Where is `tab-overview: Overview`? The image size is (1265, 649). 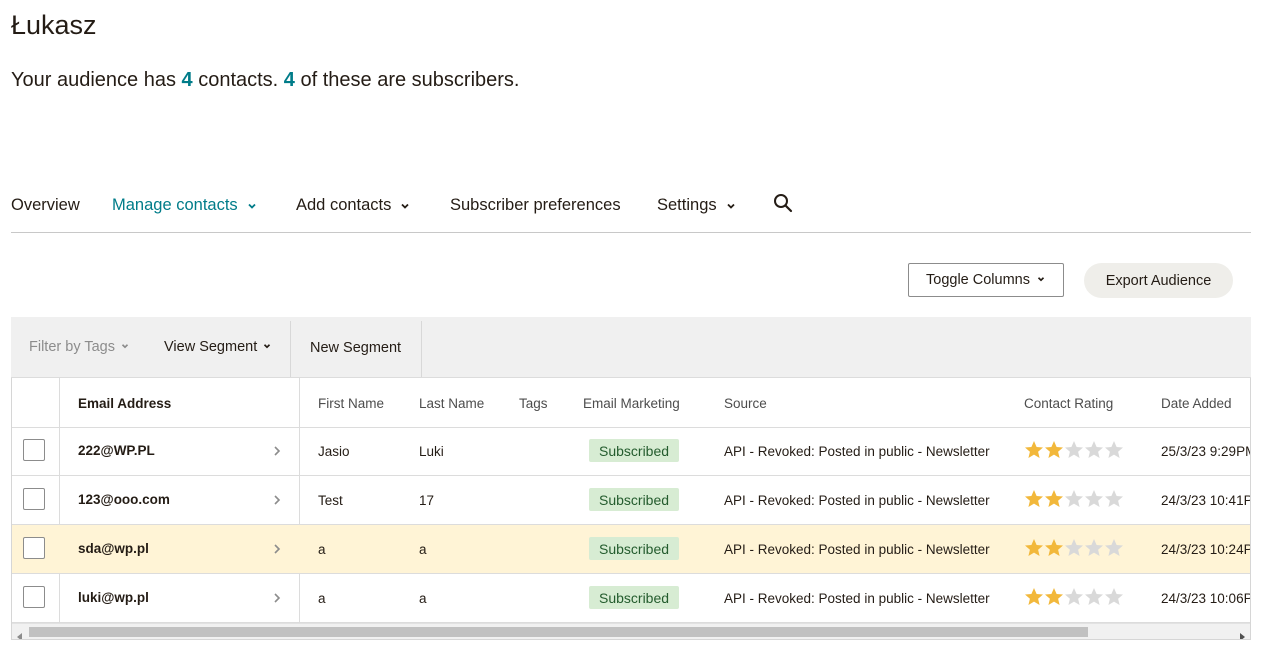 tab-overview: Overview is located at coordinates (45, 205).